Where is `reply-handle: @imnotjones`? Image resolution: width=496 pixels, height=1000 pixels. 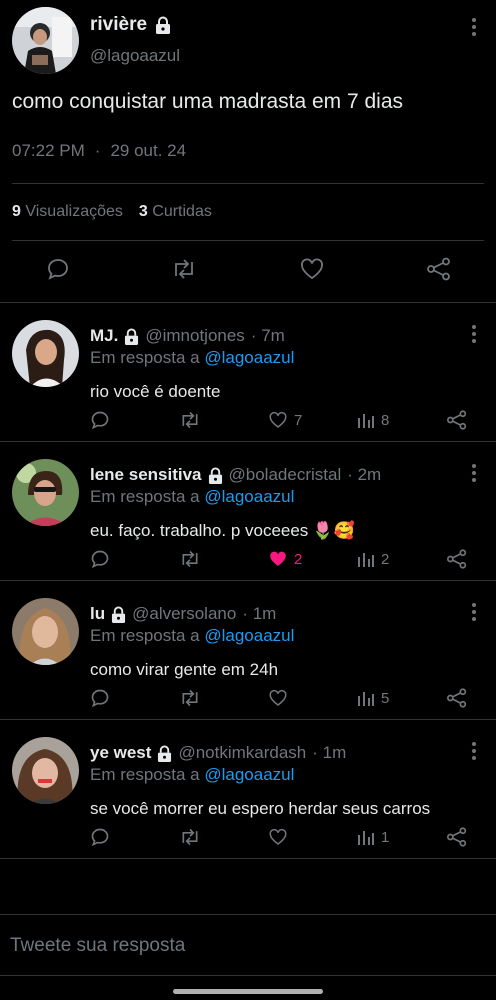
reply-handle: @imnotjones is located at coordinates (194, 336).